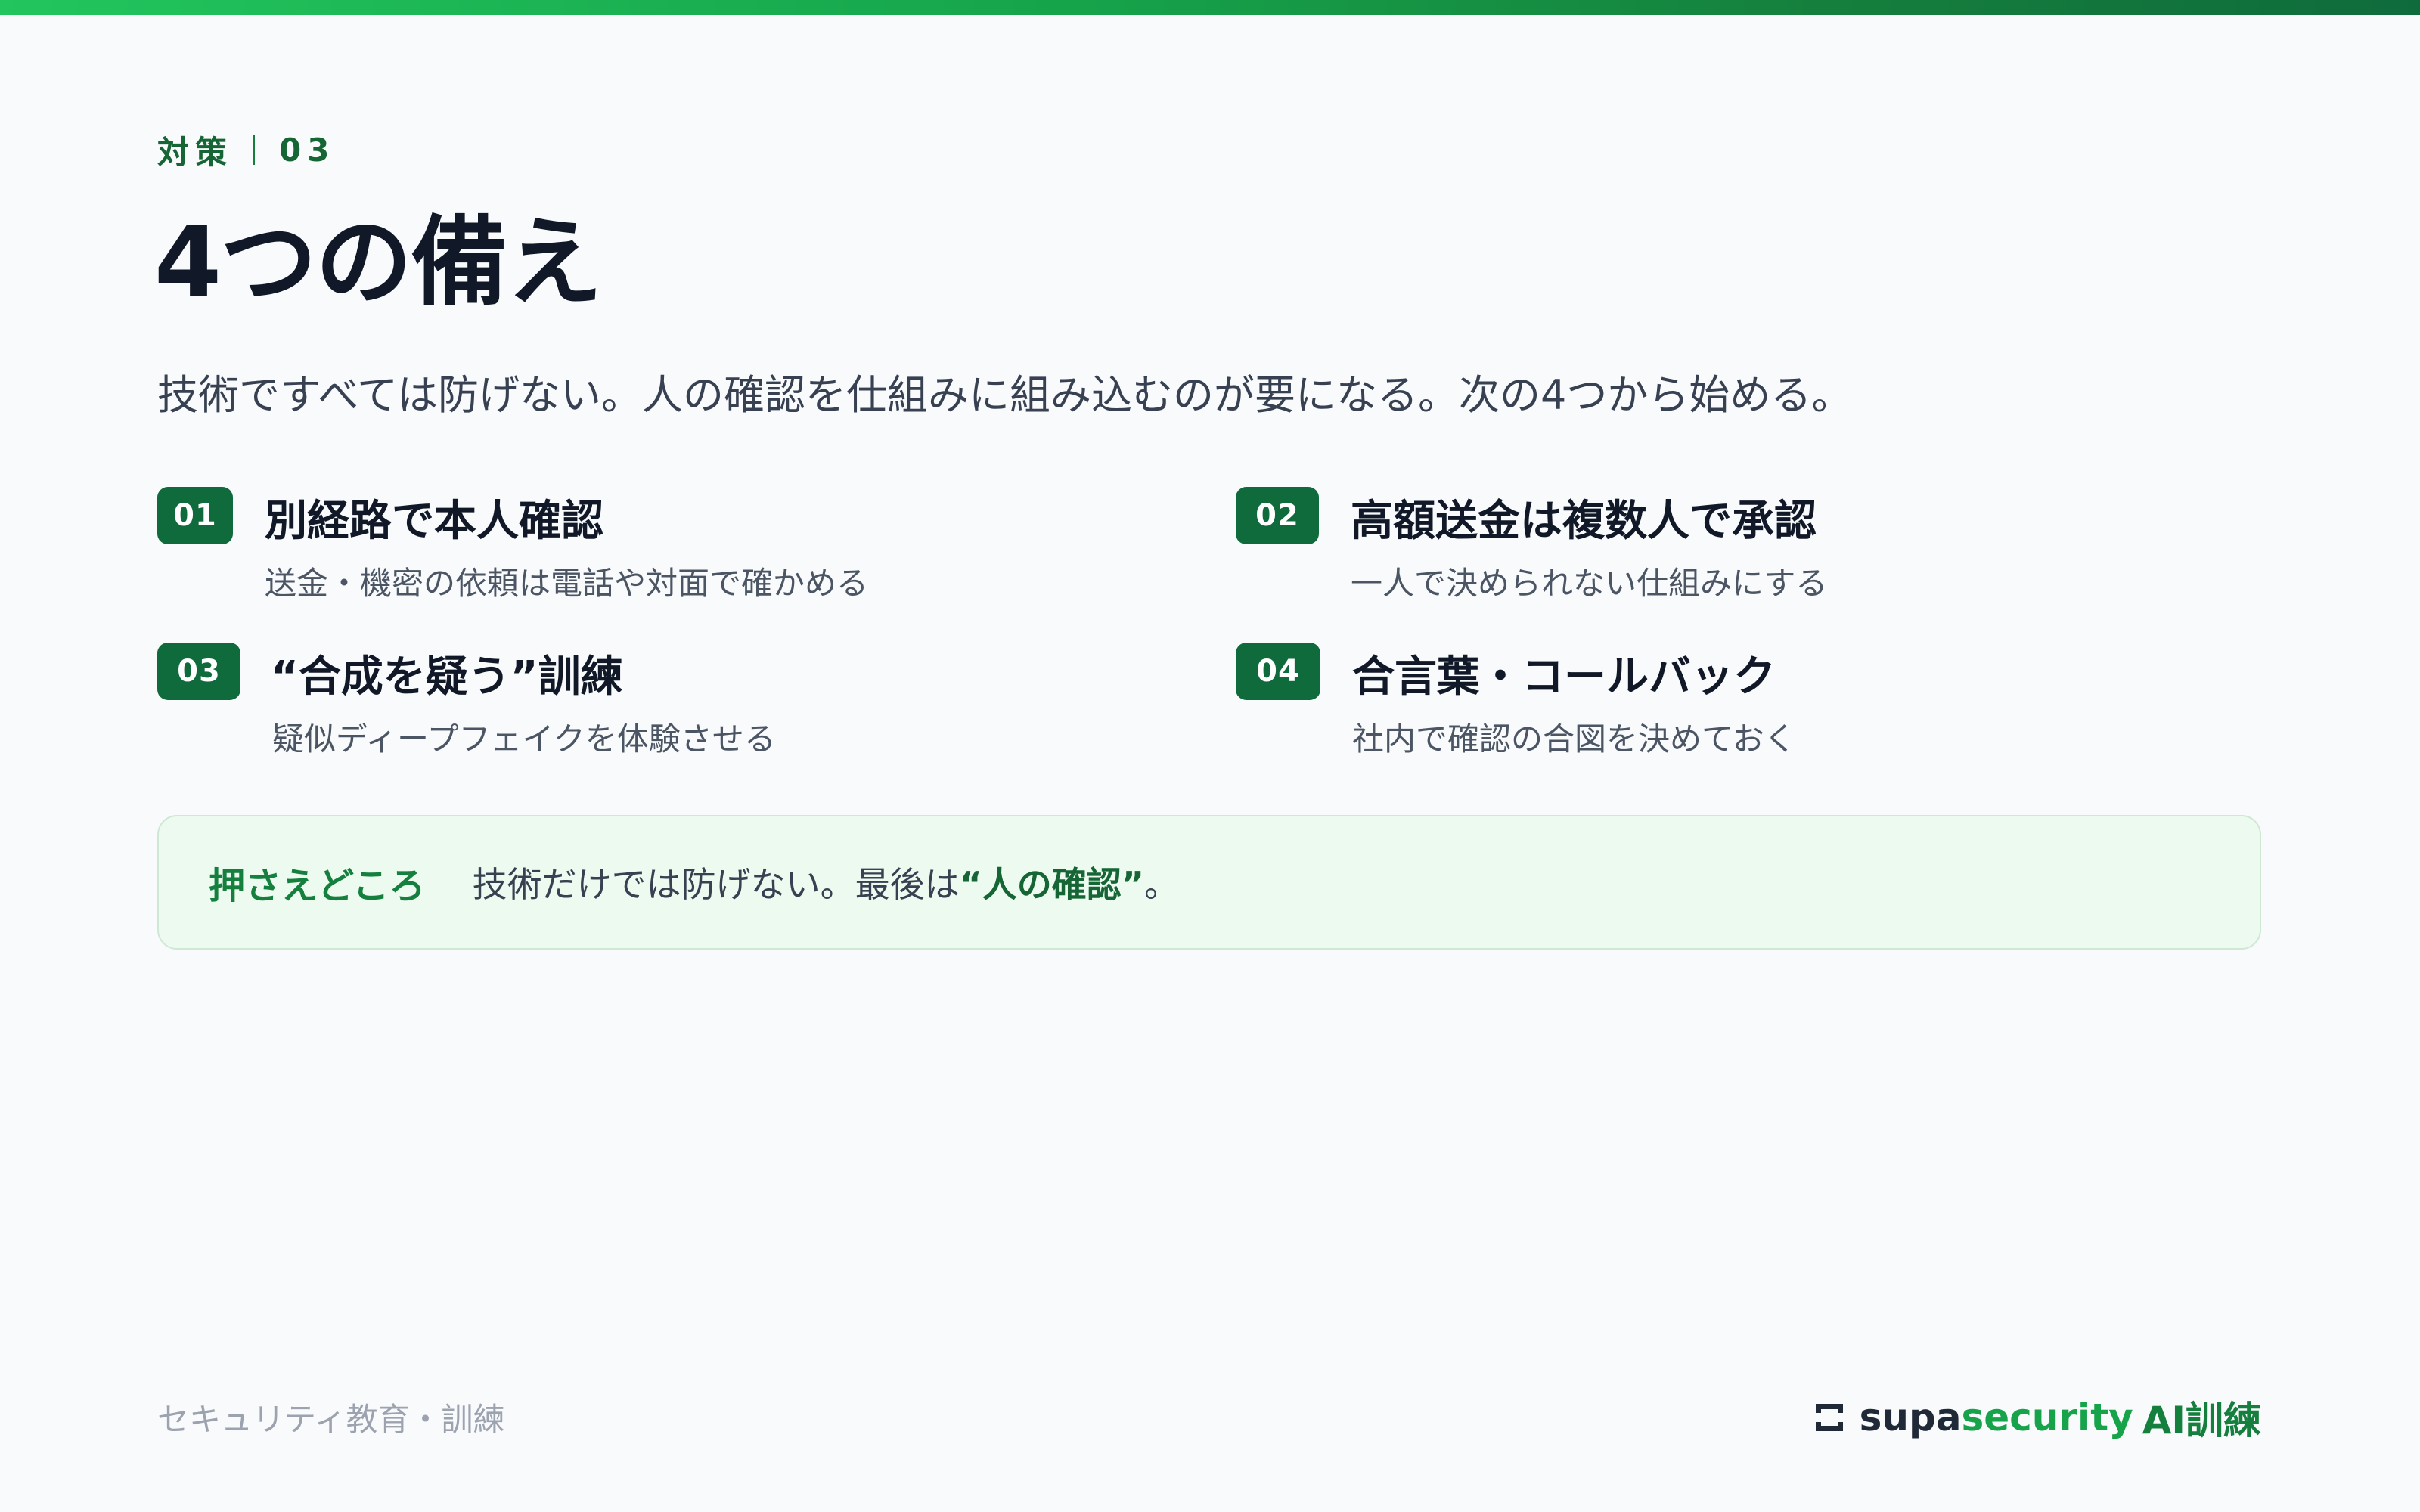 The image size is (2420, 1512). What do you see at coordinates (198, 671) in the screenshot?
I see `item-badge: 03` at bounding box center [198, 671].